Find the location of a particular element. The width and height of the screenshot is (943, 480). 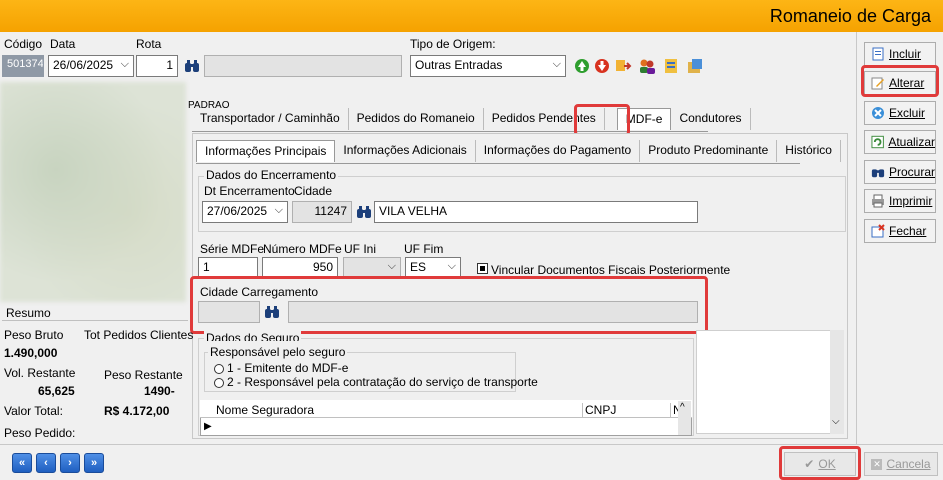

document-icon is located at coordinates (671, 66).